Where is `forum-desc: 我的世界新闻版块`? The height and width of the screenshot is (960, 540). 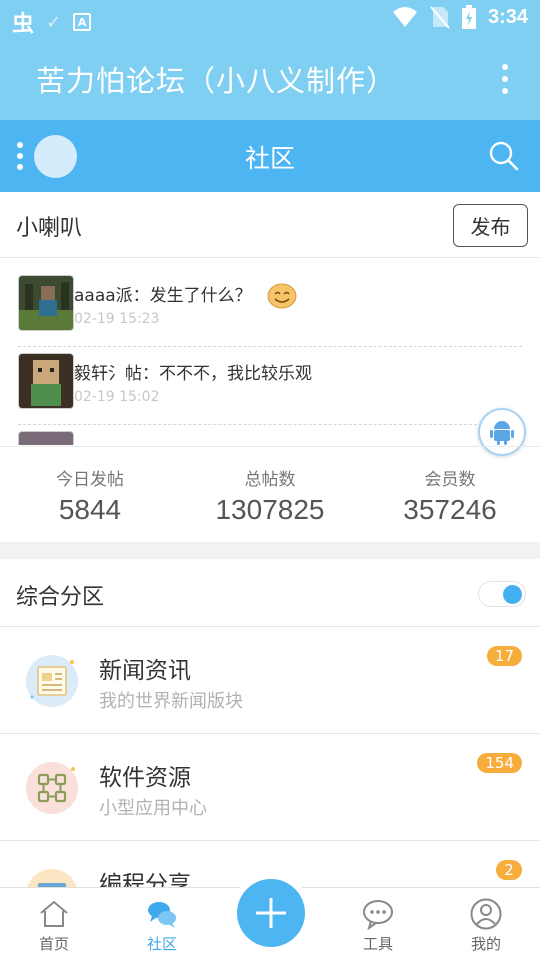
forum-desc: 我的世界新闻版块 is located at coordinates (171, 701).